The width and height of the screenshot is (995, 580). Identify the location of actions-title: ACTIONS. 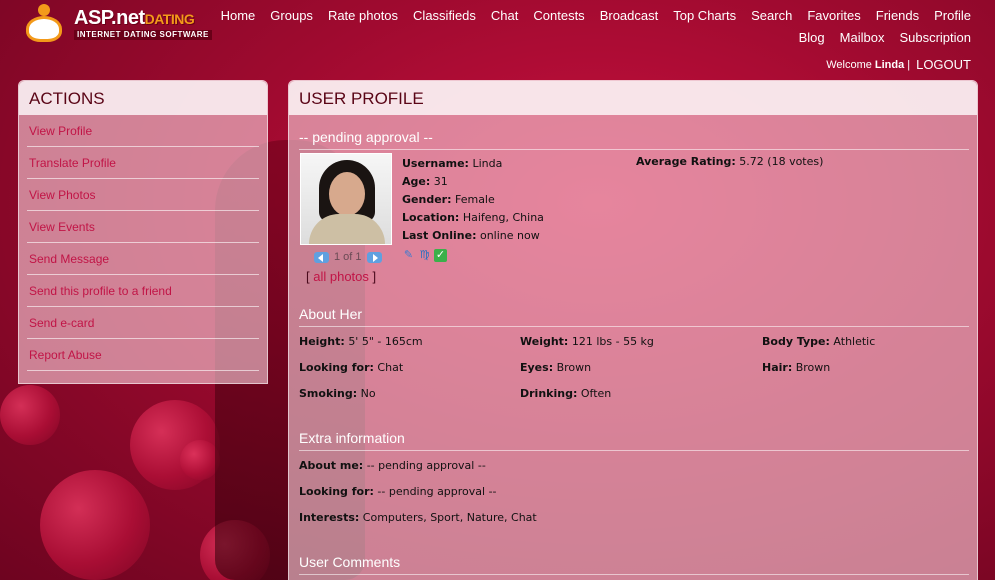
(143, 98).